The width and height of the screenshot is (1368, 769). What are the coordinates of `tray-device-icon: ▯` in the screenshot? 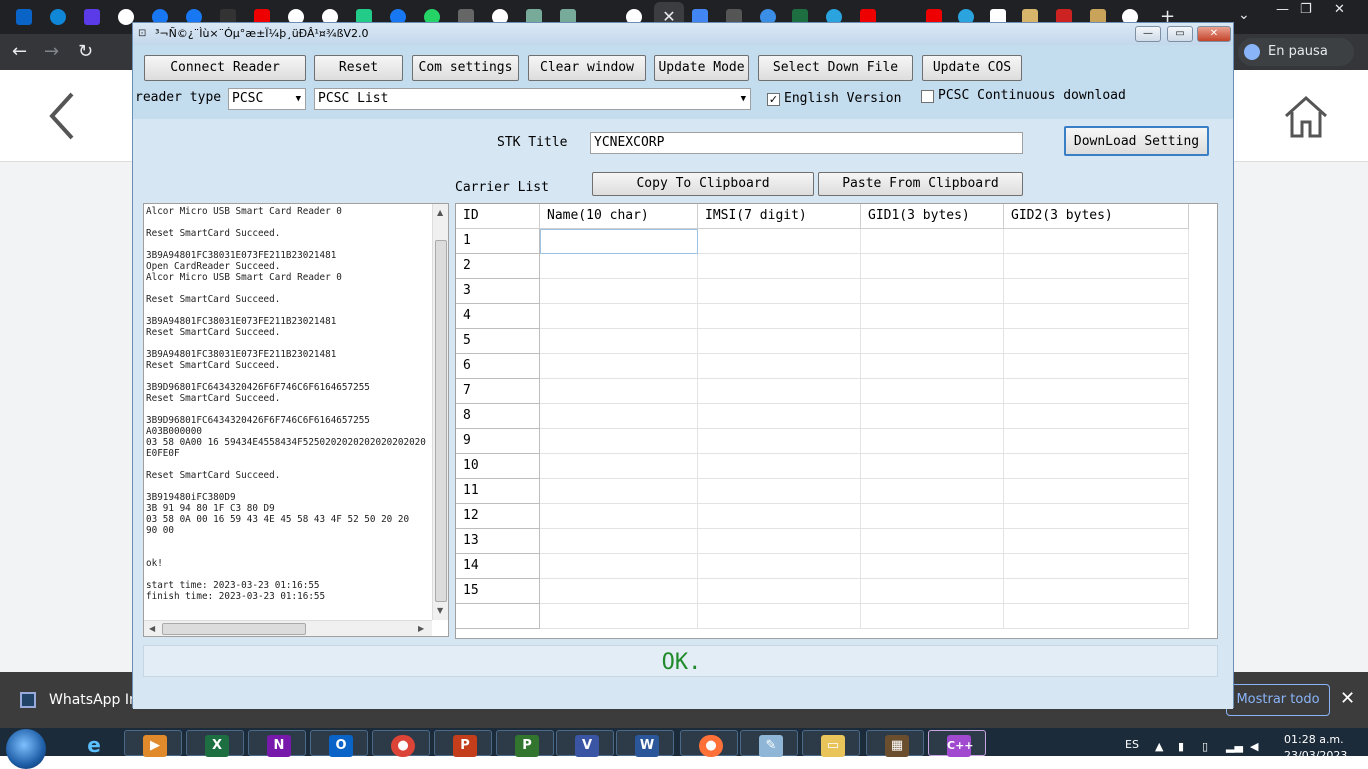 It's located at (1205, 746).